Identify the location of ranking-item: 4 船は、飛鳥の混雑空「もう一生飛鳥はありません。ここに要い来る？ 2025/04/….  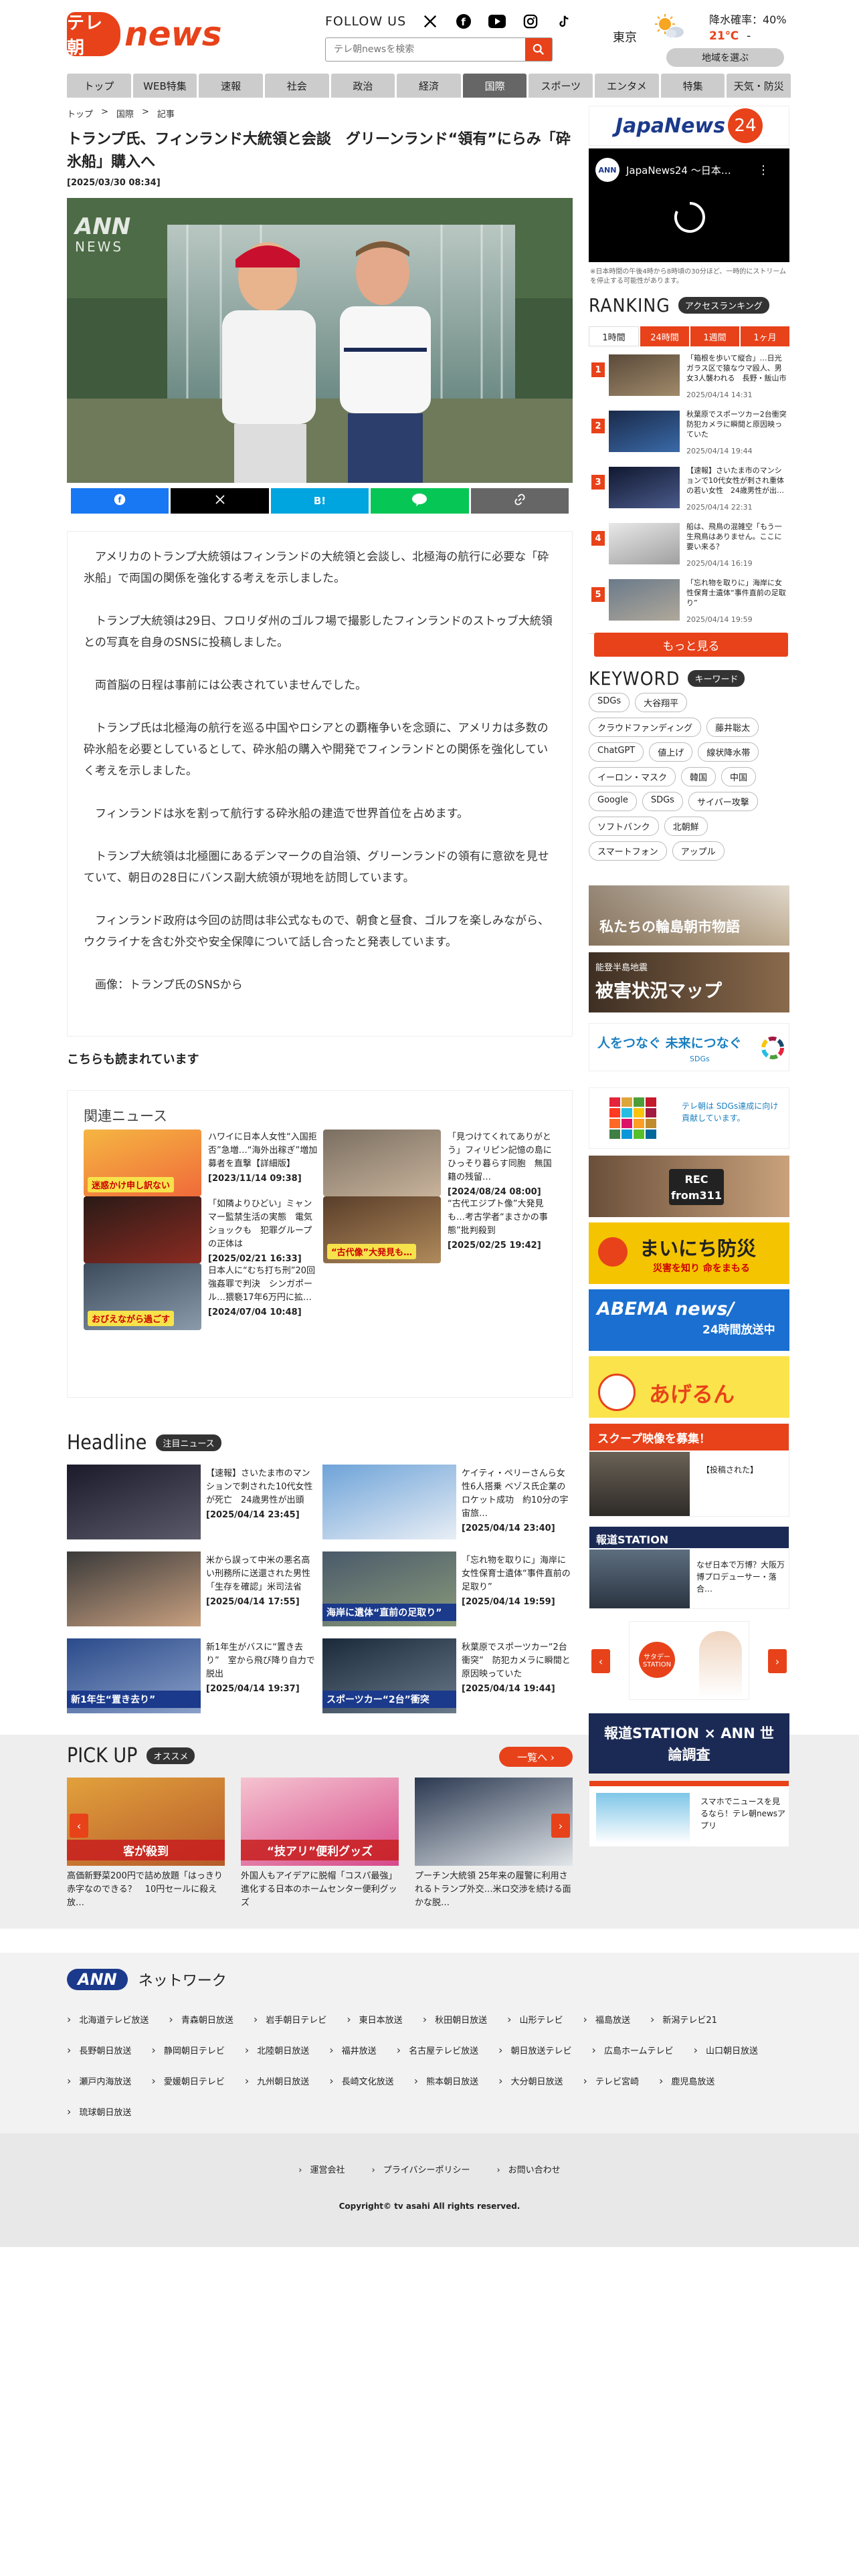
(689, 548).